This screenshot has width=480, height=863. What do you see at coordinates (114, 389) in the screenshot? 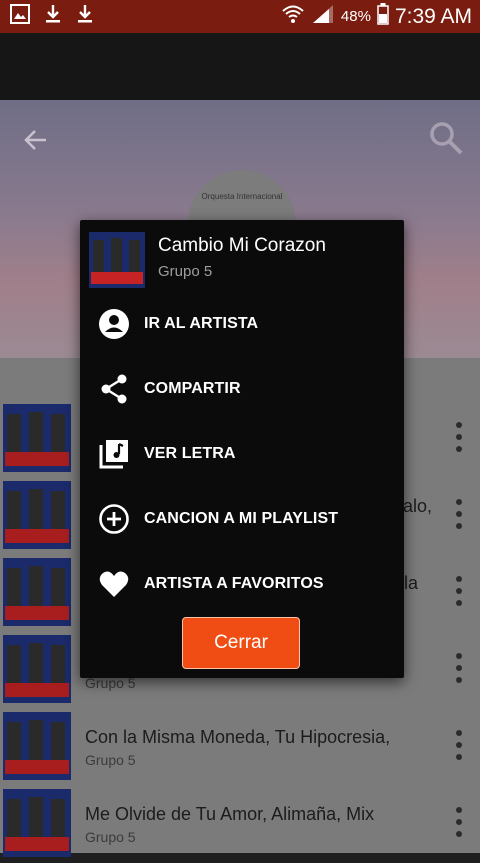
I see `share-icon` at bounding box center [114, 389].